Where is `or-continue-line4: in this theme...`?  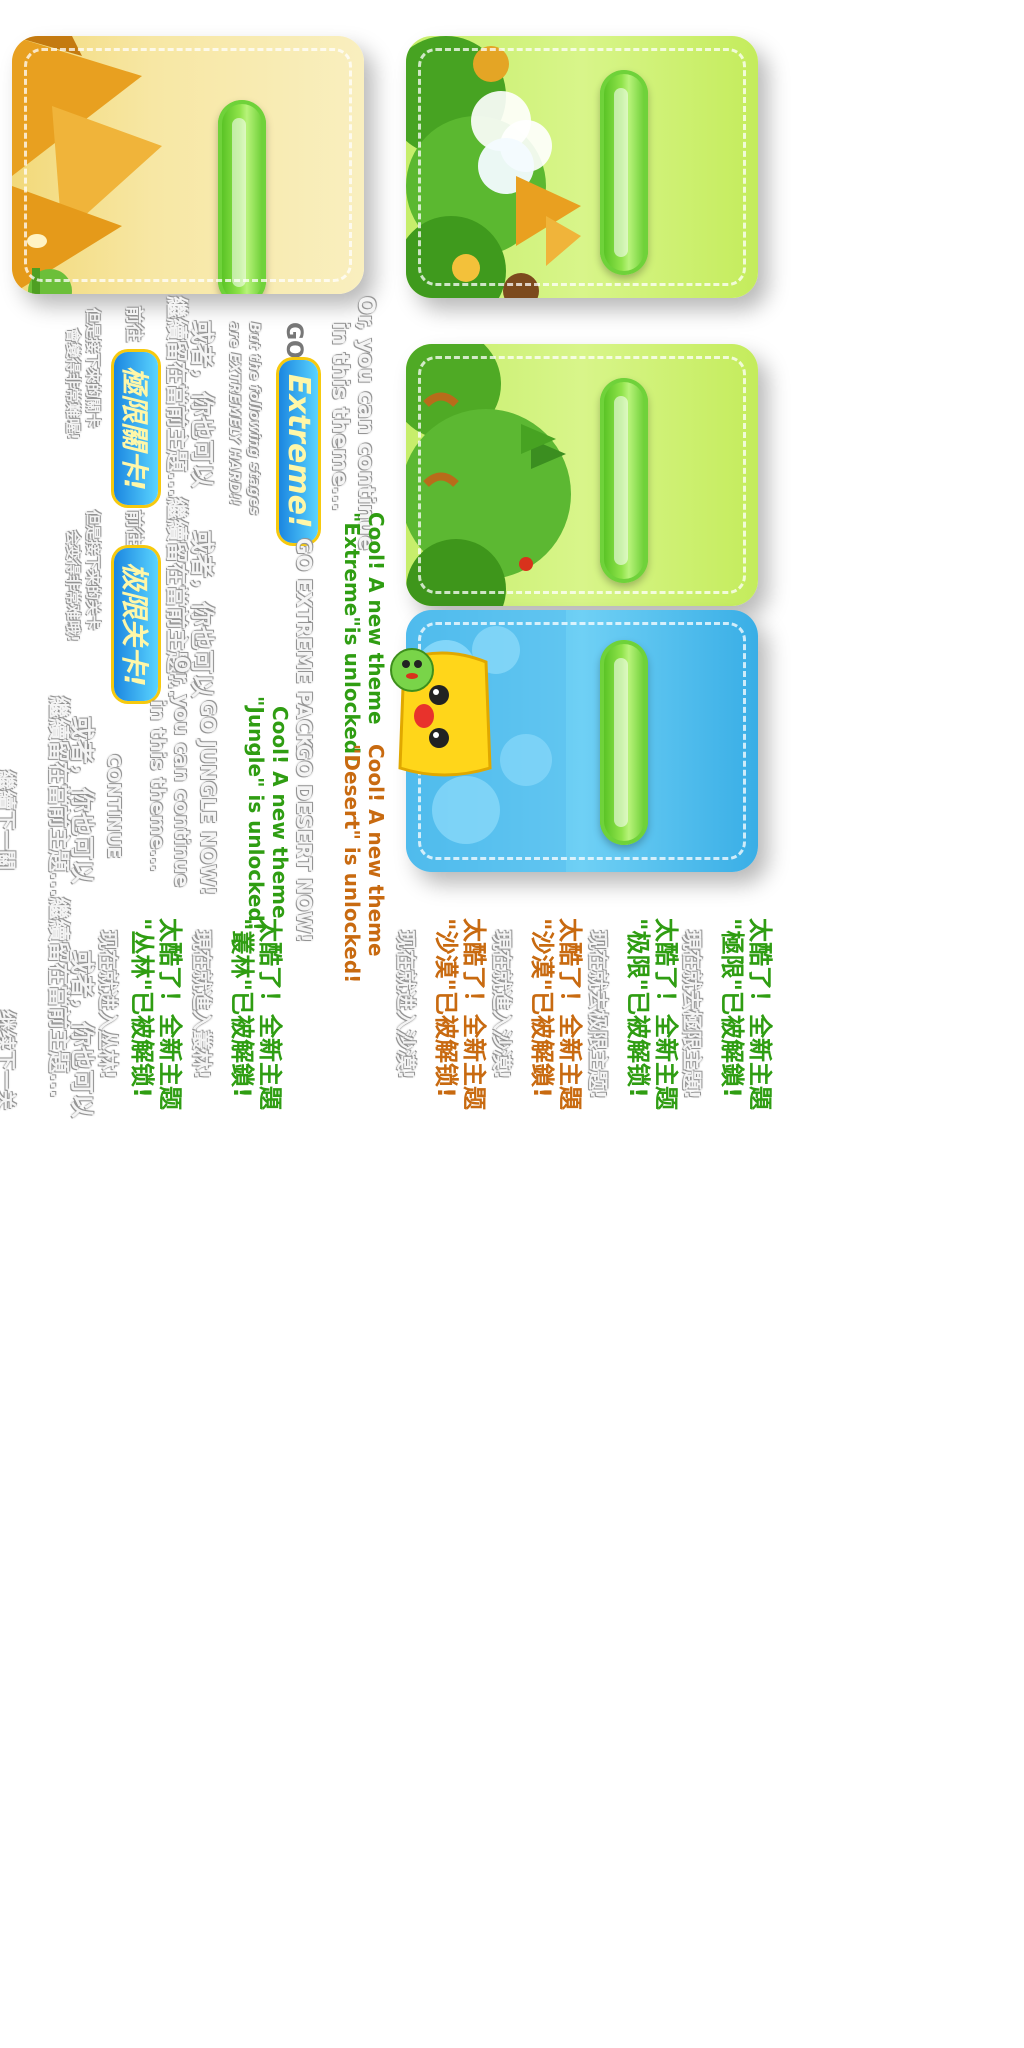 or-continue-line4: in this theme... is located at coordinates (158, 786).